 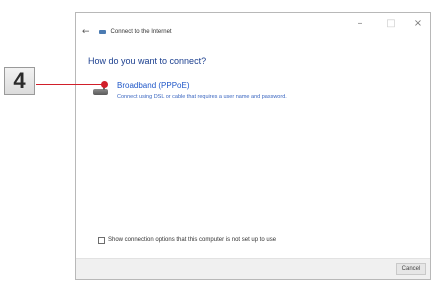 I want to click on step-number: 4, so click(x=19, y=80).